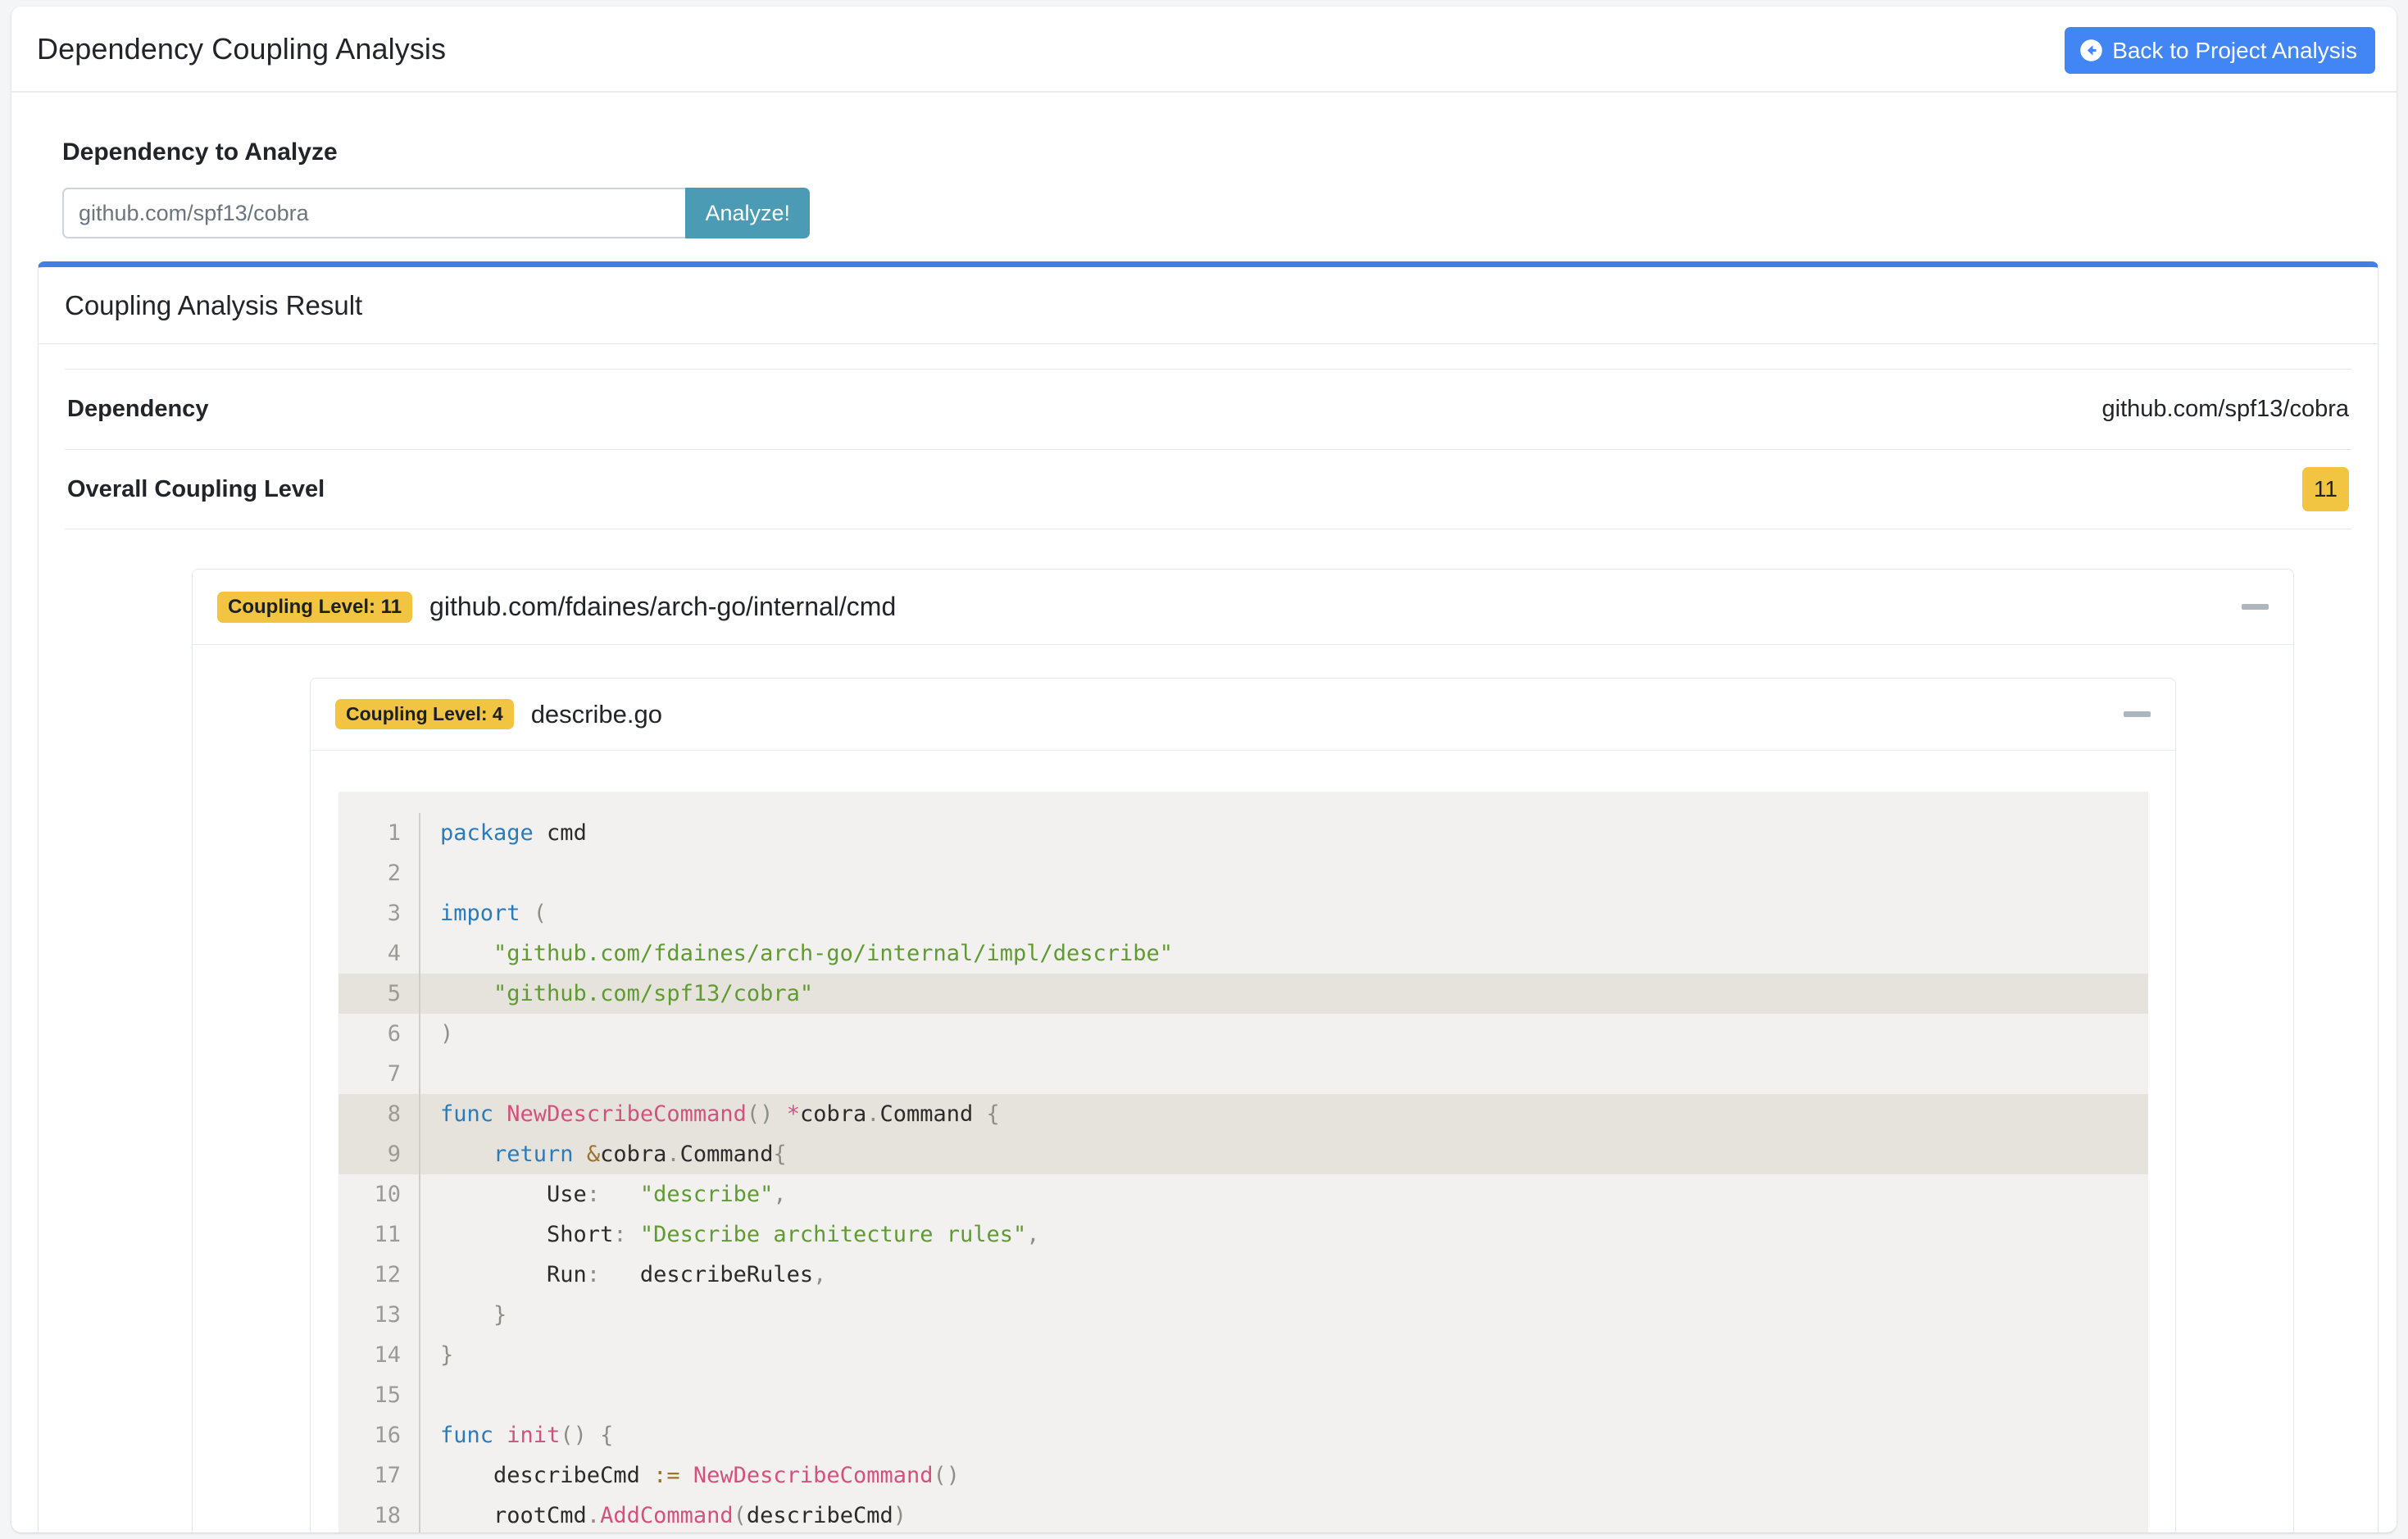  What do you see at coordinates (1243, 1514) in the screenshot?
I see `code-line: 18 rootCmd.AddCommand(describeCmd)` at bounding box center [1243, 1514].